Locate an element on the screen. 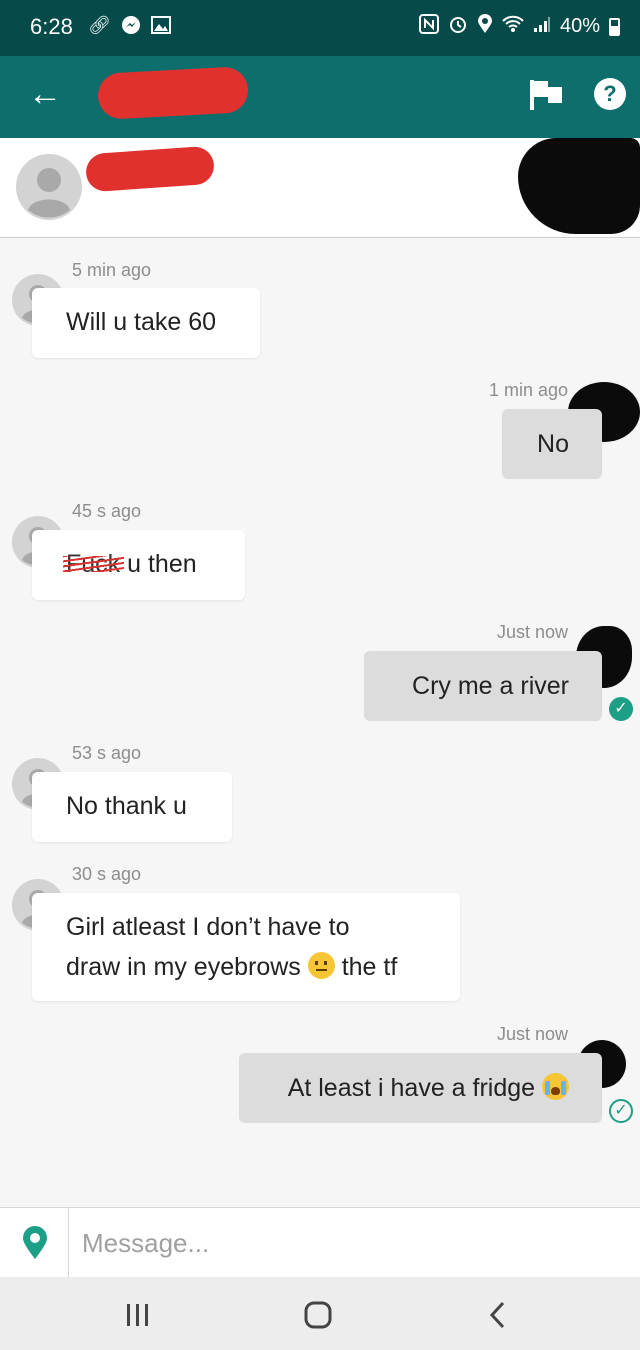 The height and width of the screenshot is (1350, 640). incoming-message-bubble: Will u take 60 is located at coordinates (146, 323).